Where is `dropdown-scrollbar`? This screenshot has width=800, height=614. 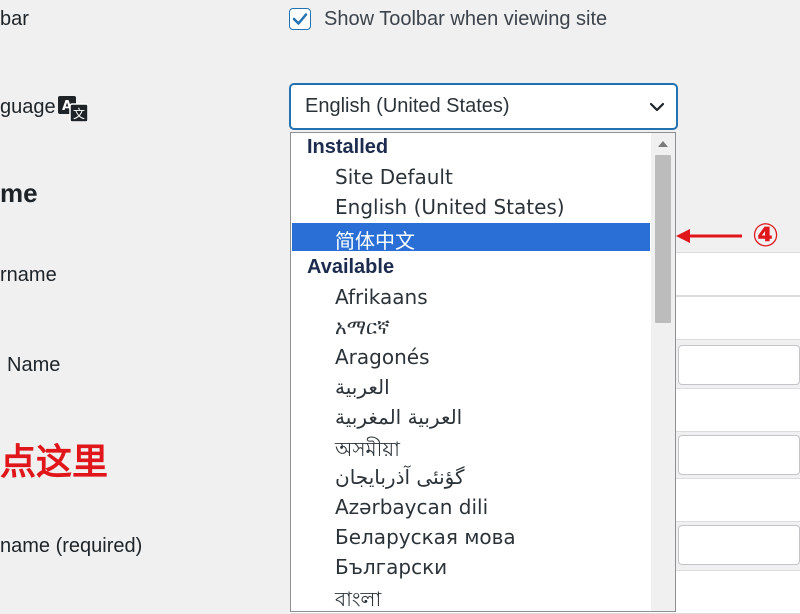 dropdown-scrollbar is located at coordinates (663, 372).